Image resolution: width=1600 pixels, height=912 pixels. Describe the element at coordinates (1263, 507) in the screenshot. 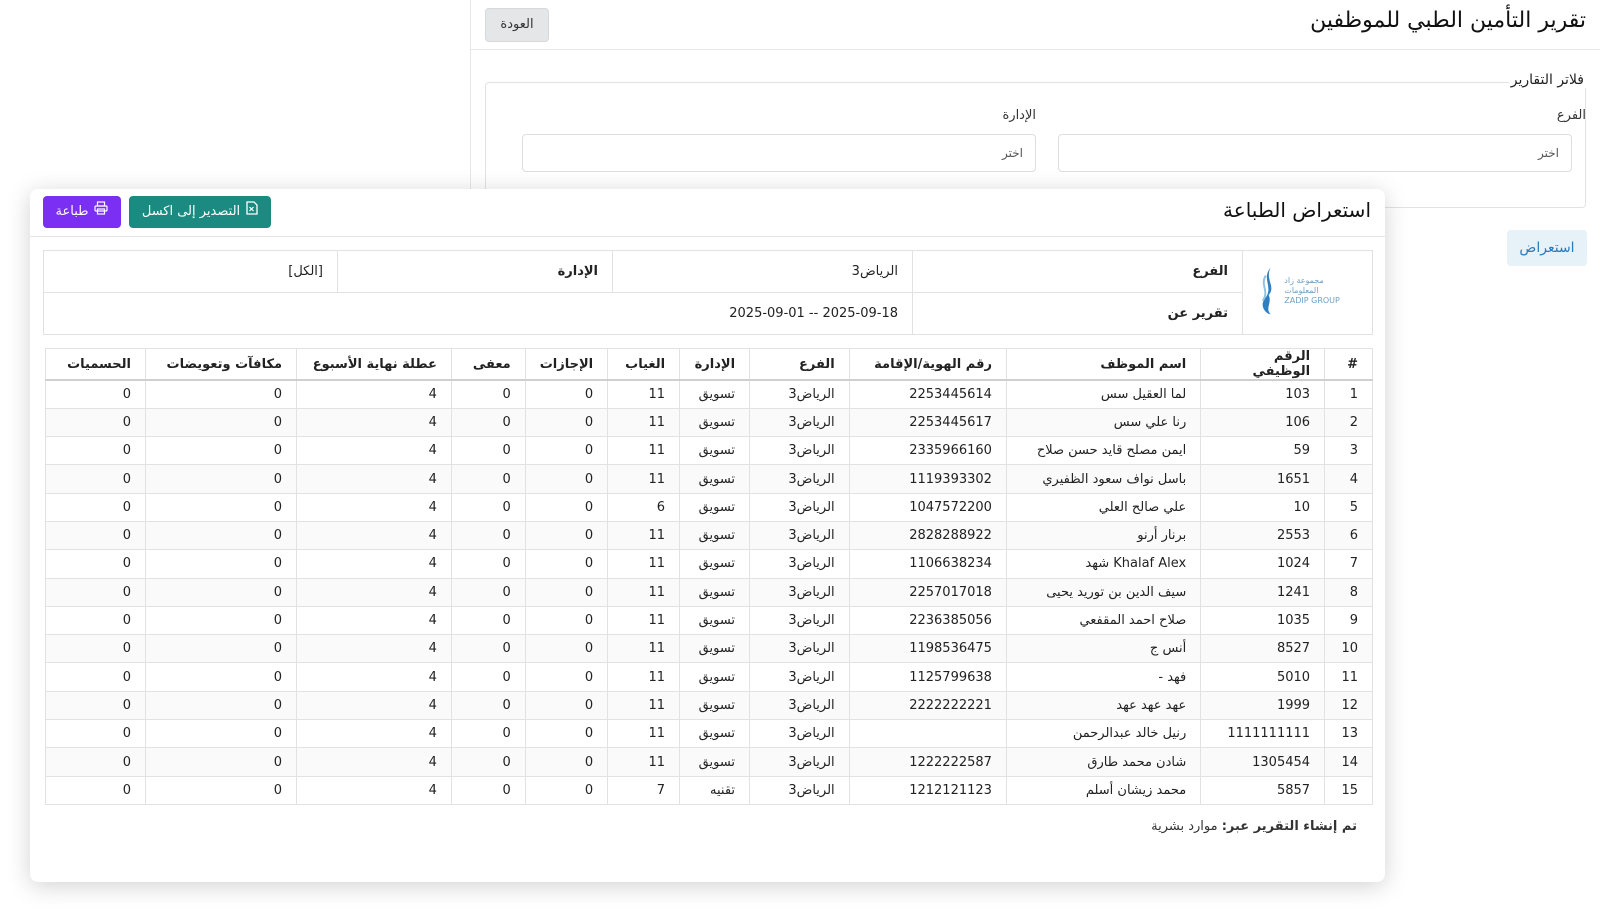

I see `table-cell: 10` at that location.